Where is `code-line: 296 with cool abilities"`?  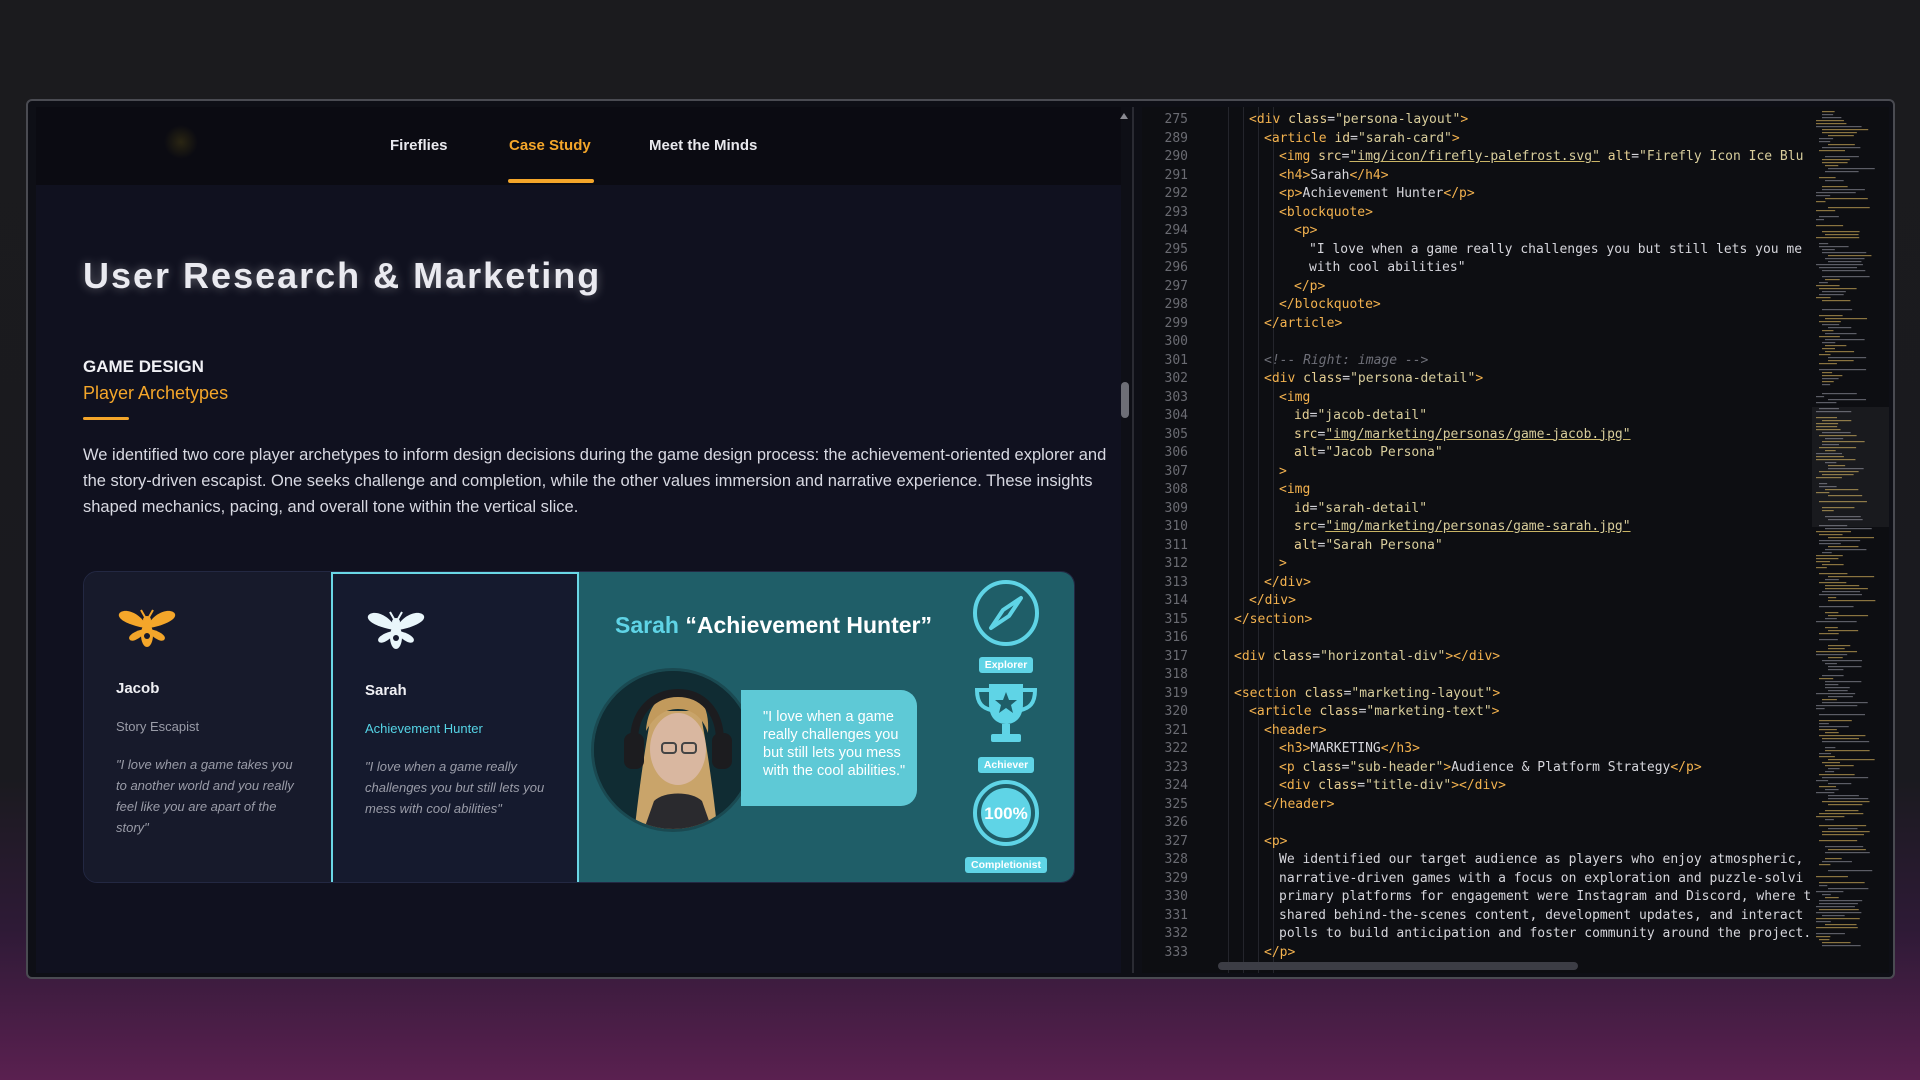 code-line: 296 with cool abilities" is located at coordinates (1487, 269).